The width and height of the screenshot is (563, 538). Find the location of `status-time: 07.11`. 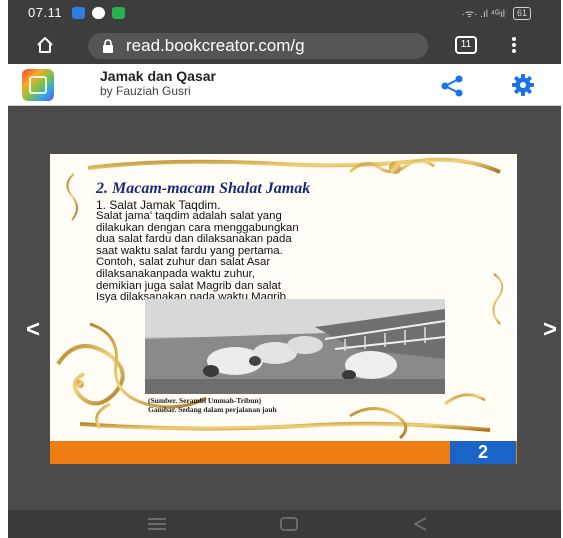

status-time: 07.11 is located at coordinates (45, 12).